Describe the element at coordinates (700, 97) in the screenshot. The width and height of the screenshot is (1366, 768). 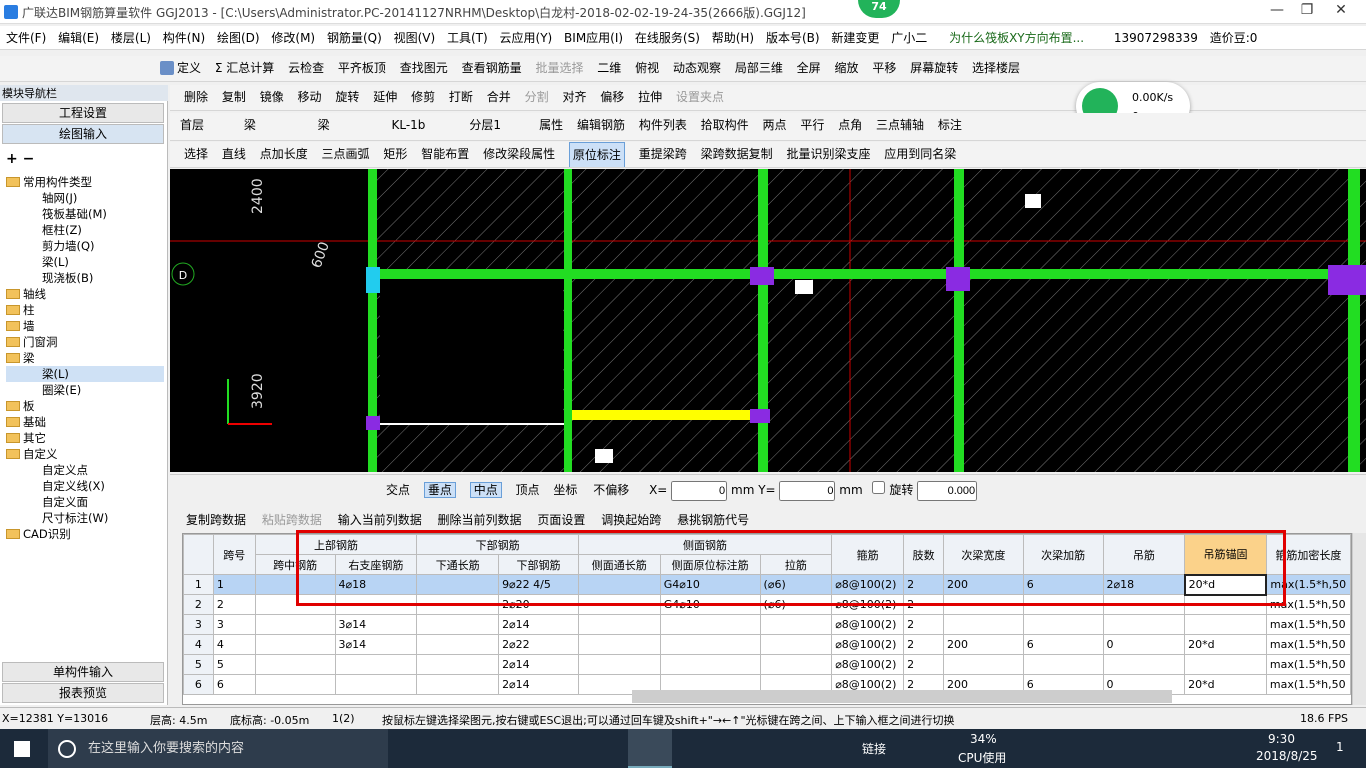
I see `set-grip-button: 设置夹点` at that location.